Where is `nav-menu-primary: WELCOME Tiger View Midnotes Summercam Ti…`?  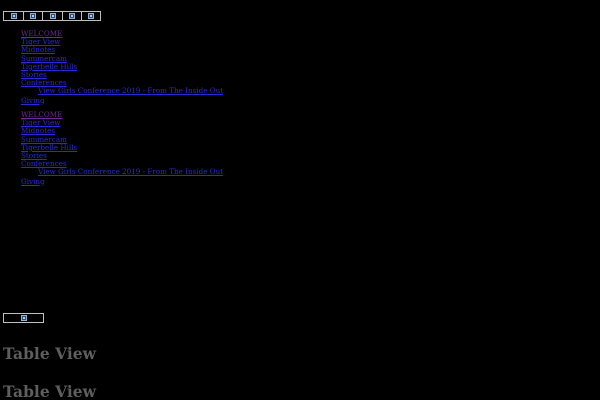 nav-menu-primary: WELCOME Tiger View Midnotes Summercam Ti… is located at coordinates (122, 67).